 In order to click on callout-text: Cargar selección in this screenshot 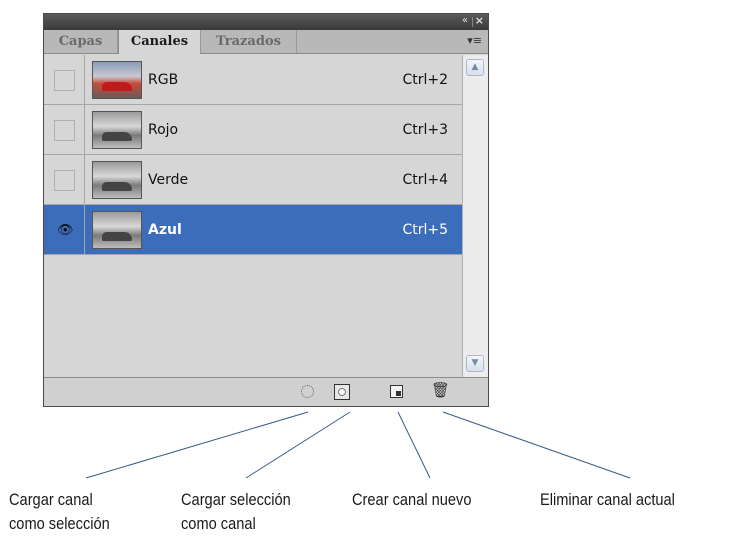, I will do `click(236, 499)`.